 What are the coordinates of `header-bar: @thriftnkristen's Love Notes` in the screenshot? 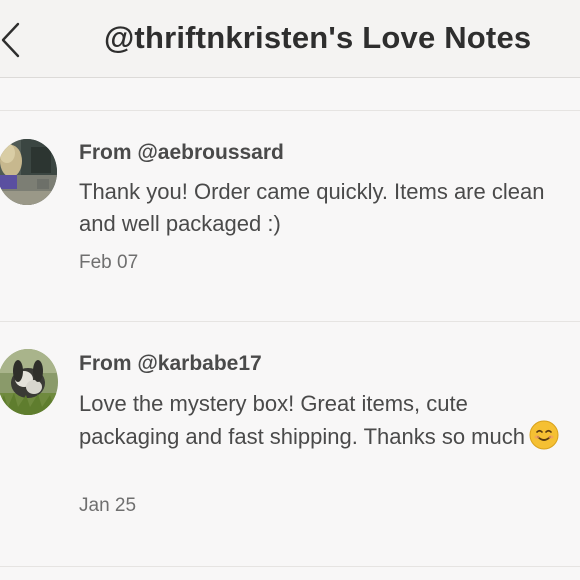 It's located at (290, 39).